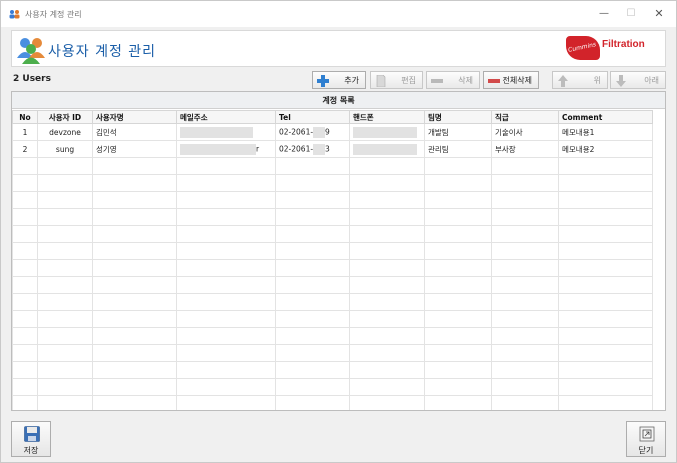  Describe the element at coordinates (339, 80) in the screenshot. I see `add-button: 추가` at that location.